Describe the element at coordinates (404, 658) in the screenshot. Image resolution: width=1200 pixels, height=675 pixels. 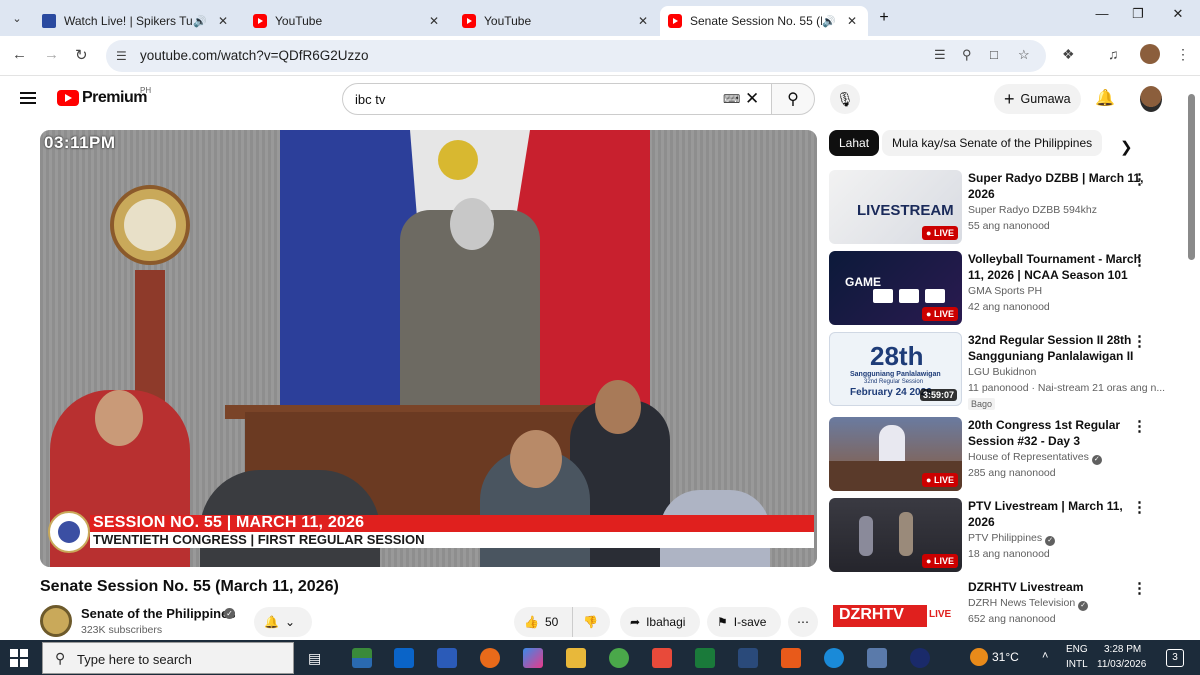
I see `outlook-icon` at that location.